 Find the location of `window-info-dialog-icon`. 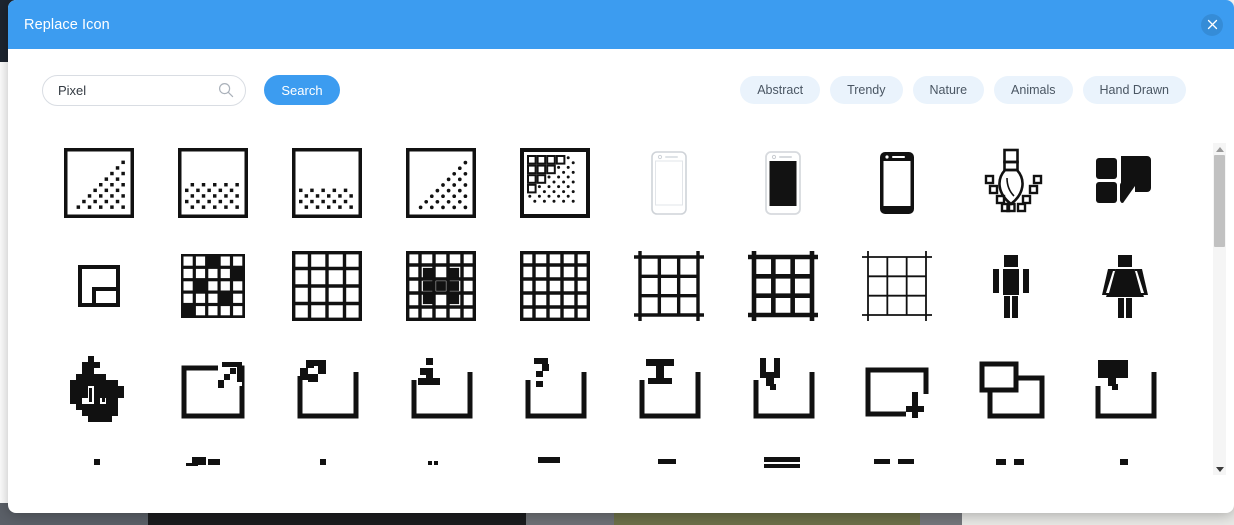

window-info-dialog-icon is located at coordinates (441, 388).